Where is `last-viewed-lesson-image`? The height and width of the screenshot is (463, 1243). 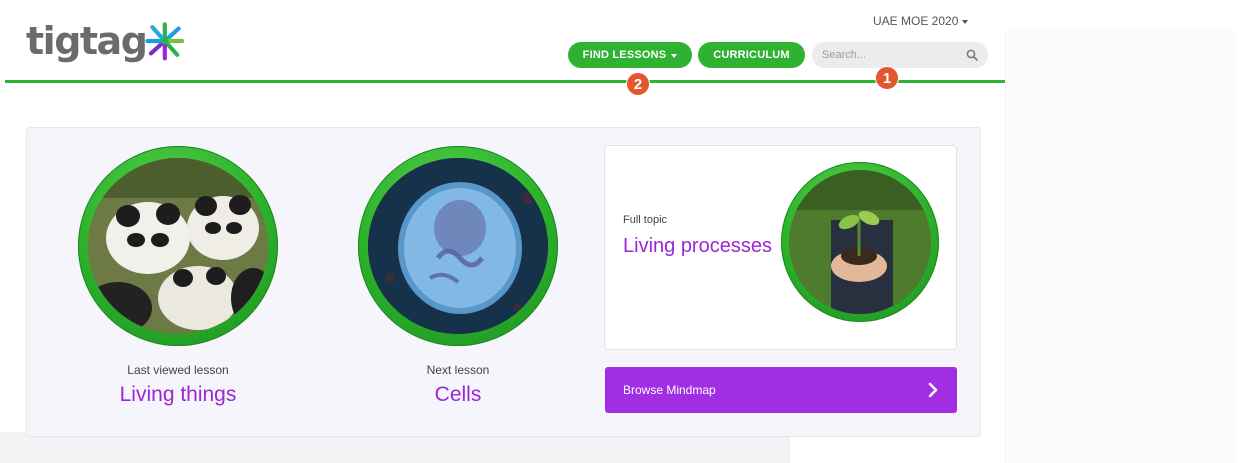 last-viewed-lesson-image is located at coordinates (178, 246).